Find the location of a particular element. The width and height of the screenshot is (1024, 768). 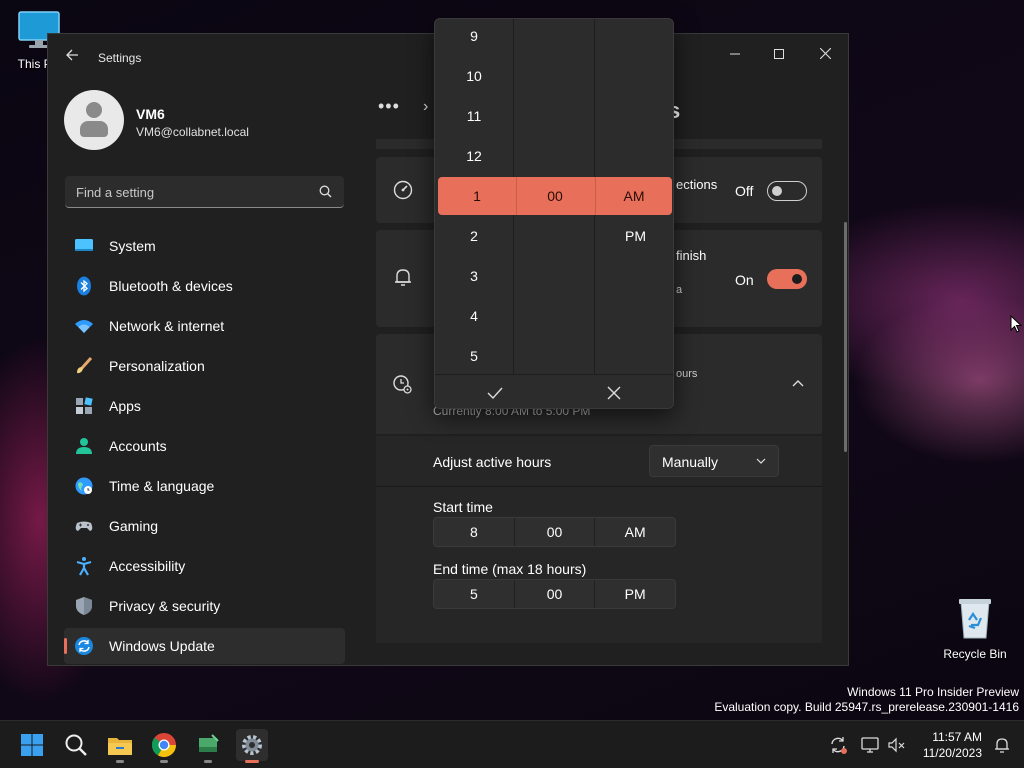

settings-taskbar-button is located at coordinates (252, 746).